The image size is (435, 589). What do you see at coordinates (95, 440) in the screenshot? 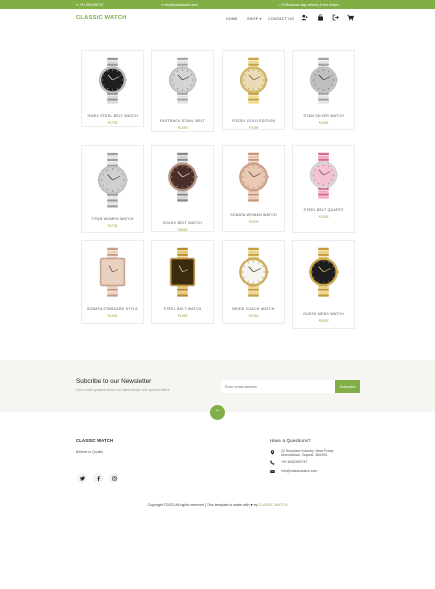
I see `footer-brand: CLASSIC WATCH` at bounding box center [95, 440].